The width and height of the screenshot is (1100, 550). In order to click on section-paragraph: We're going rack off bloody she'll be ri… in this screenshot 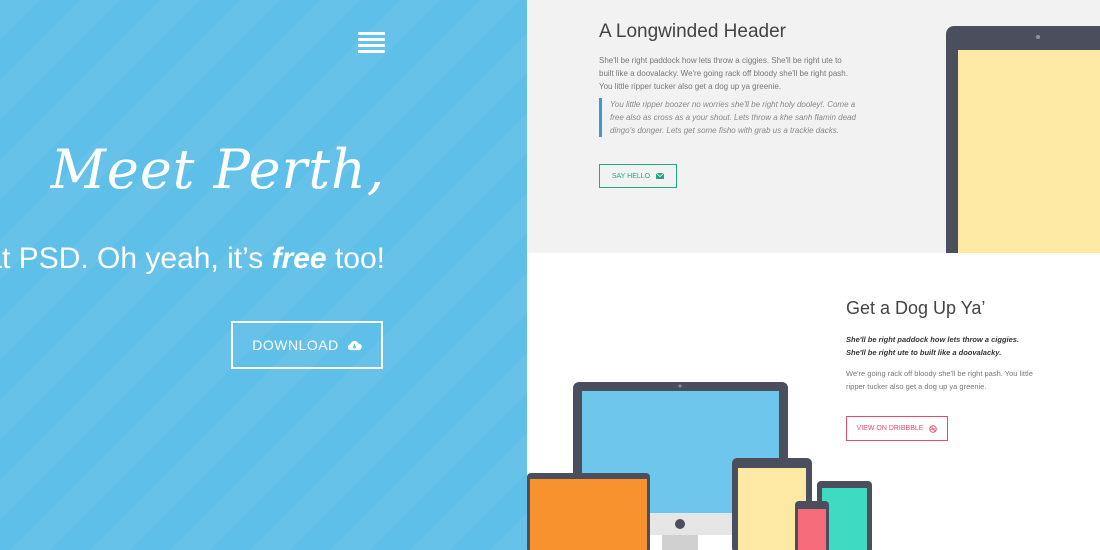, I will do `click(939, 380)`.